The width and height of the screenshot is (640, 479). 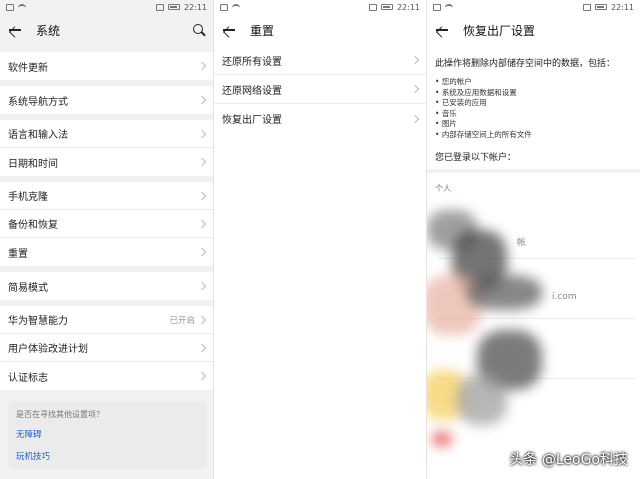 I want to click on settings-group-2: 系统导航方式, so click(x=106, y=100).